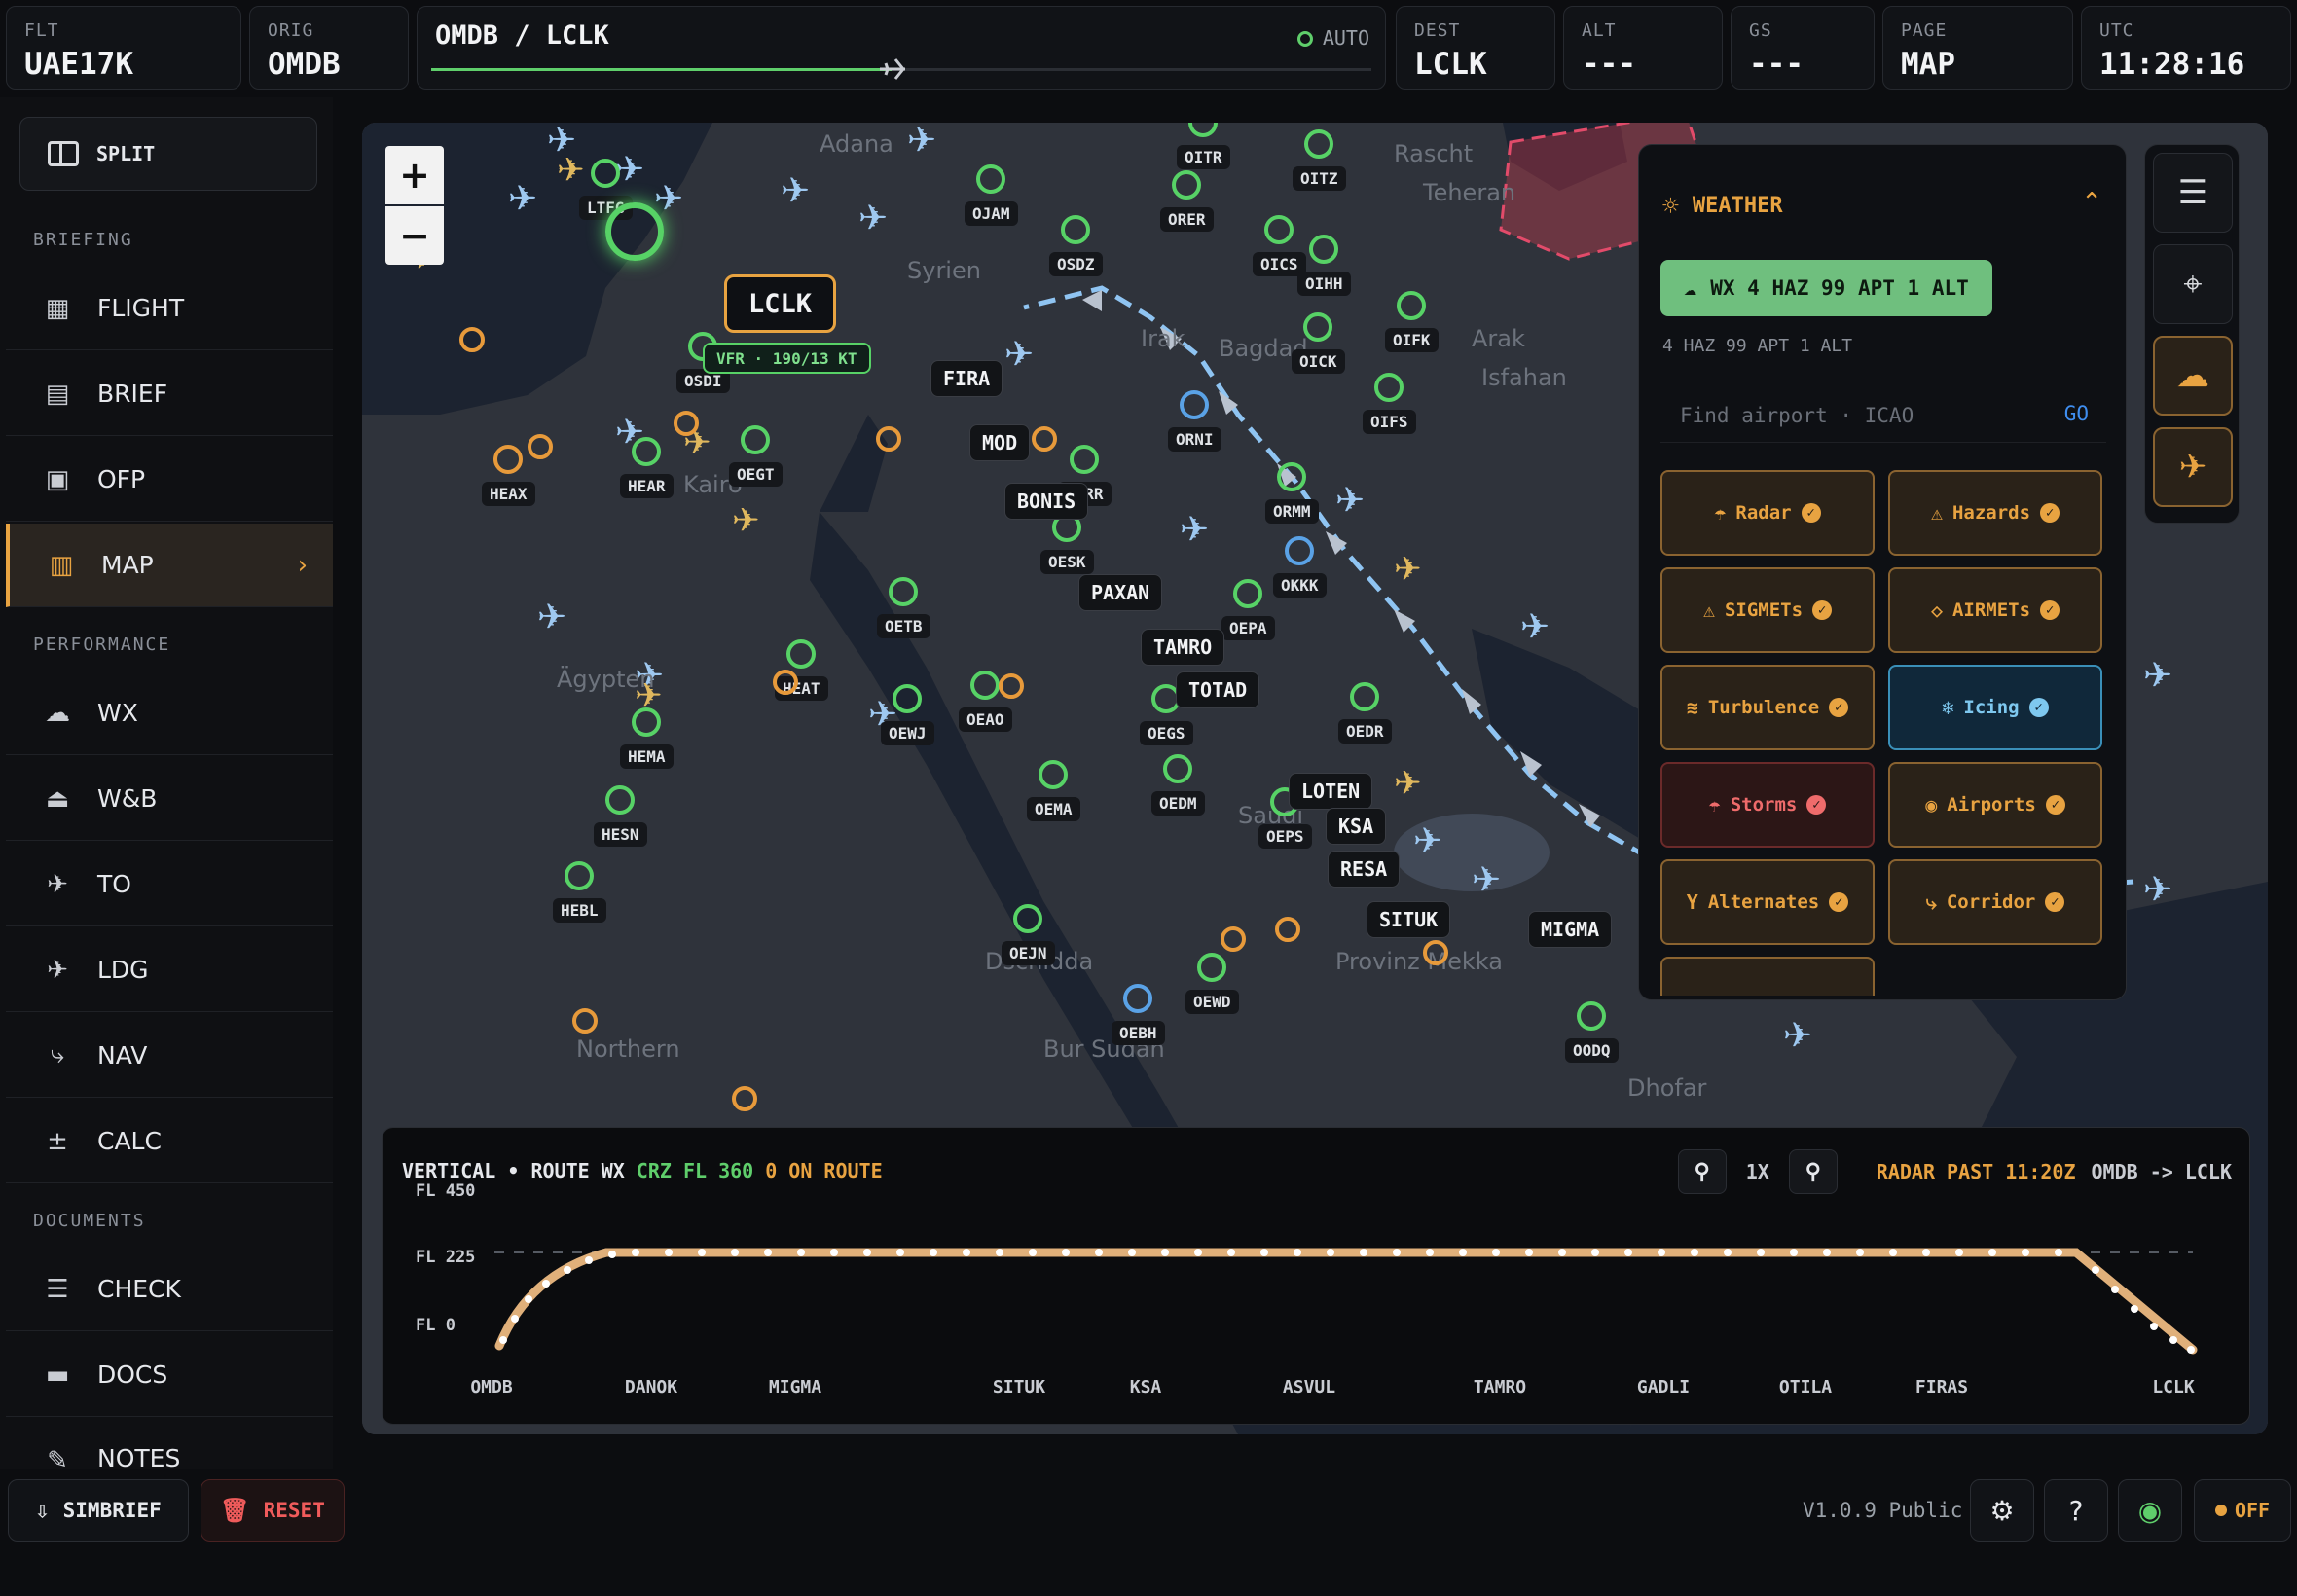  What do you see at coordinates (1767, 513) in the screenshot?
I see `toggle-radar: ☂ Radar ✓` at bounding box center [1767, 513].